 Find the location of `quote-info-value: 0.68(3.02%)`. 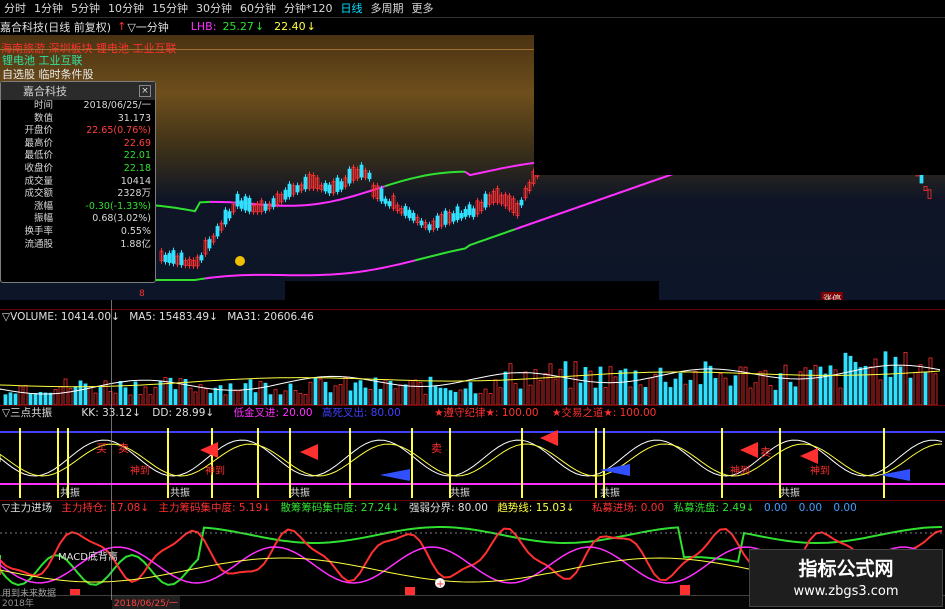

quote-info-value: 0.68(3.02%) is located at coordinates (121, 219).